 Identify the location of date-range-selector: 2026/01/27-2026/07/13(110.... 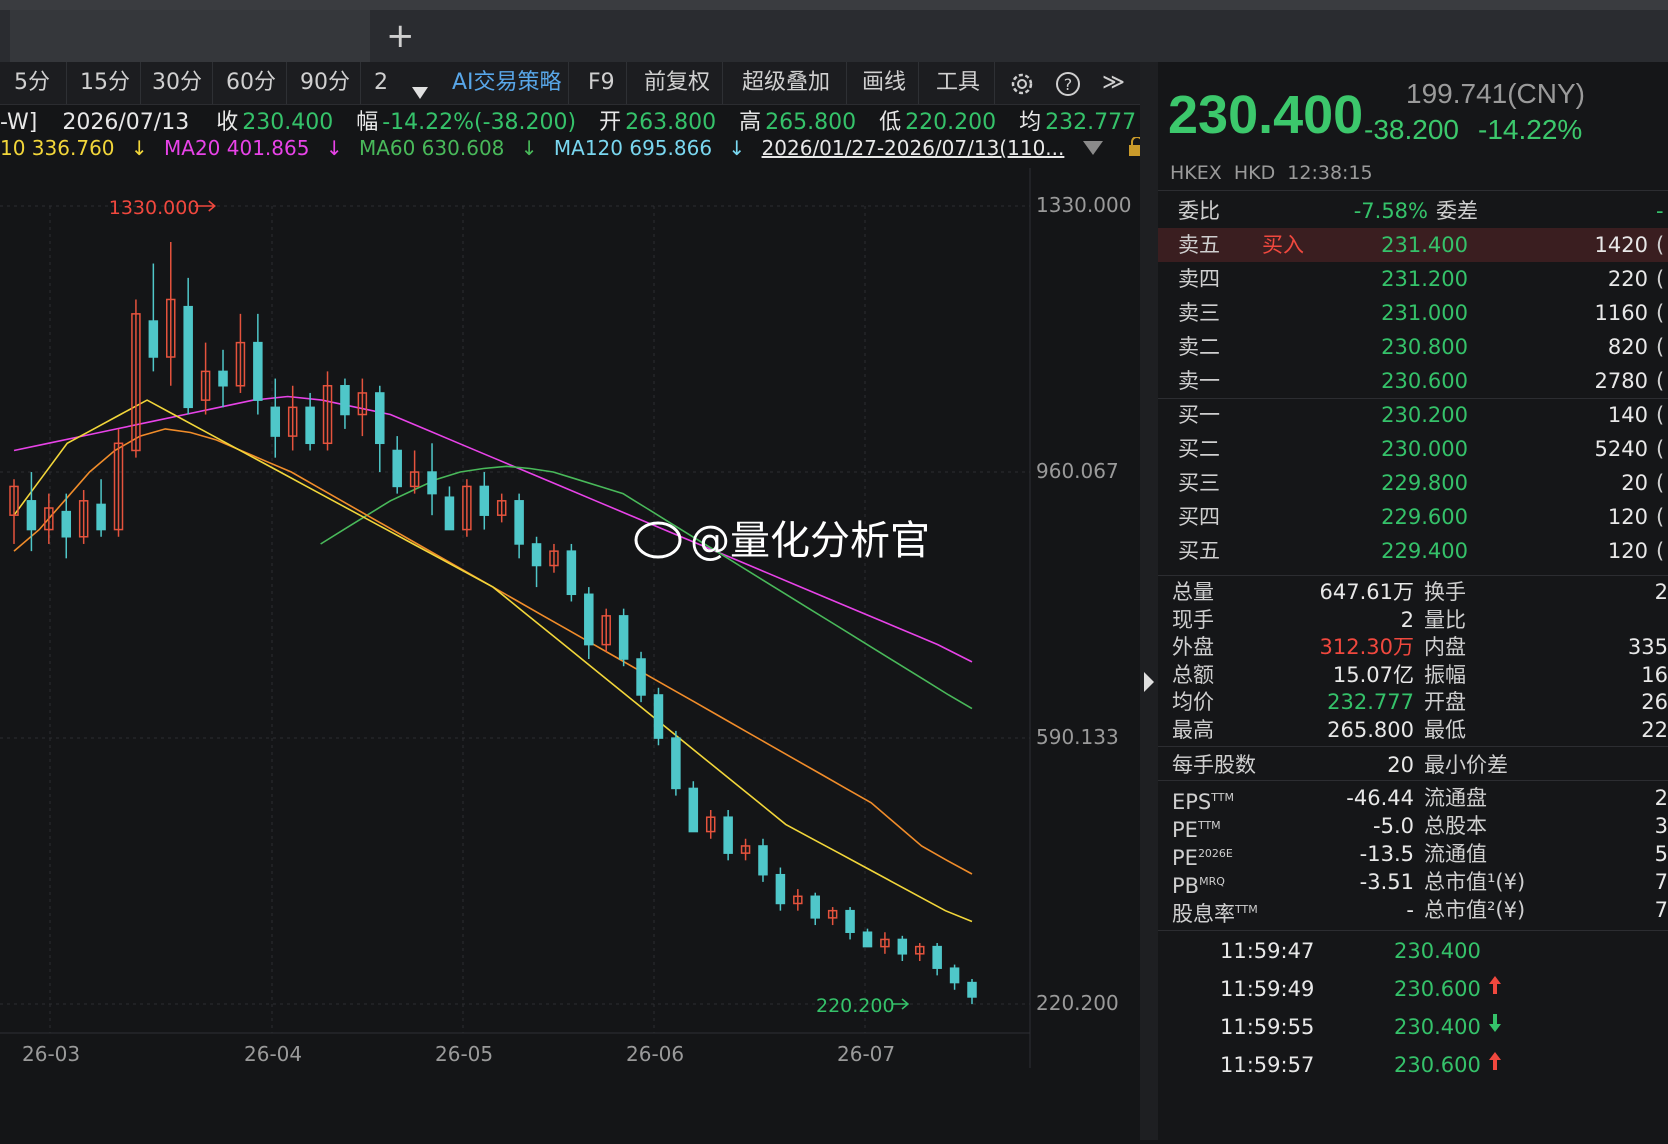
(913, 148).